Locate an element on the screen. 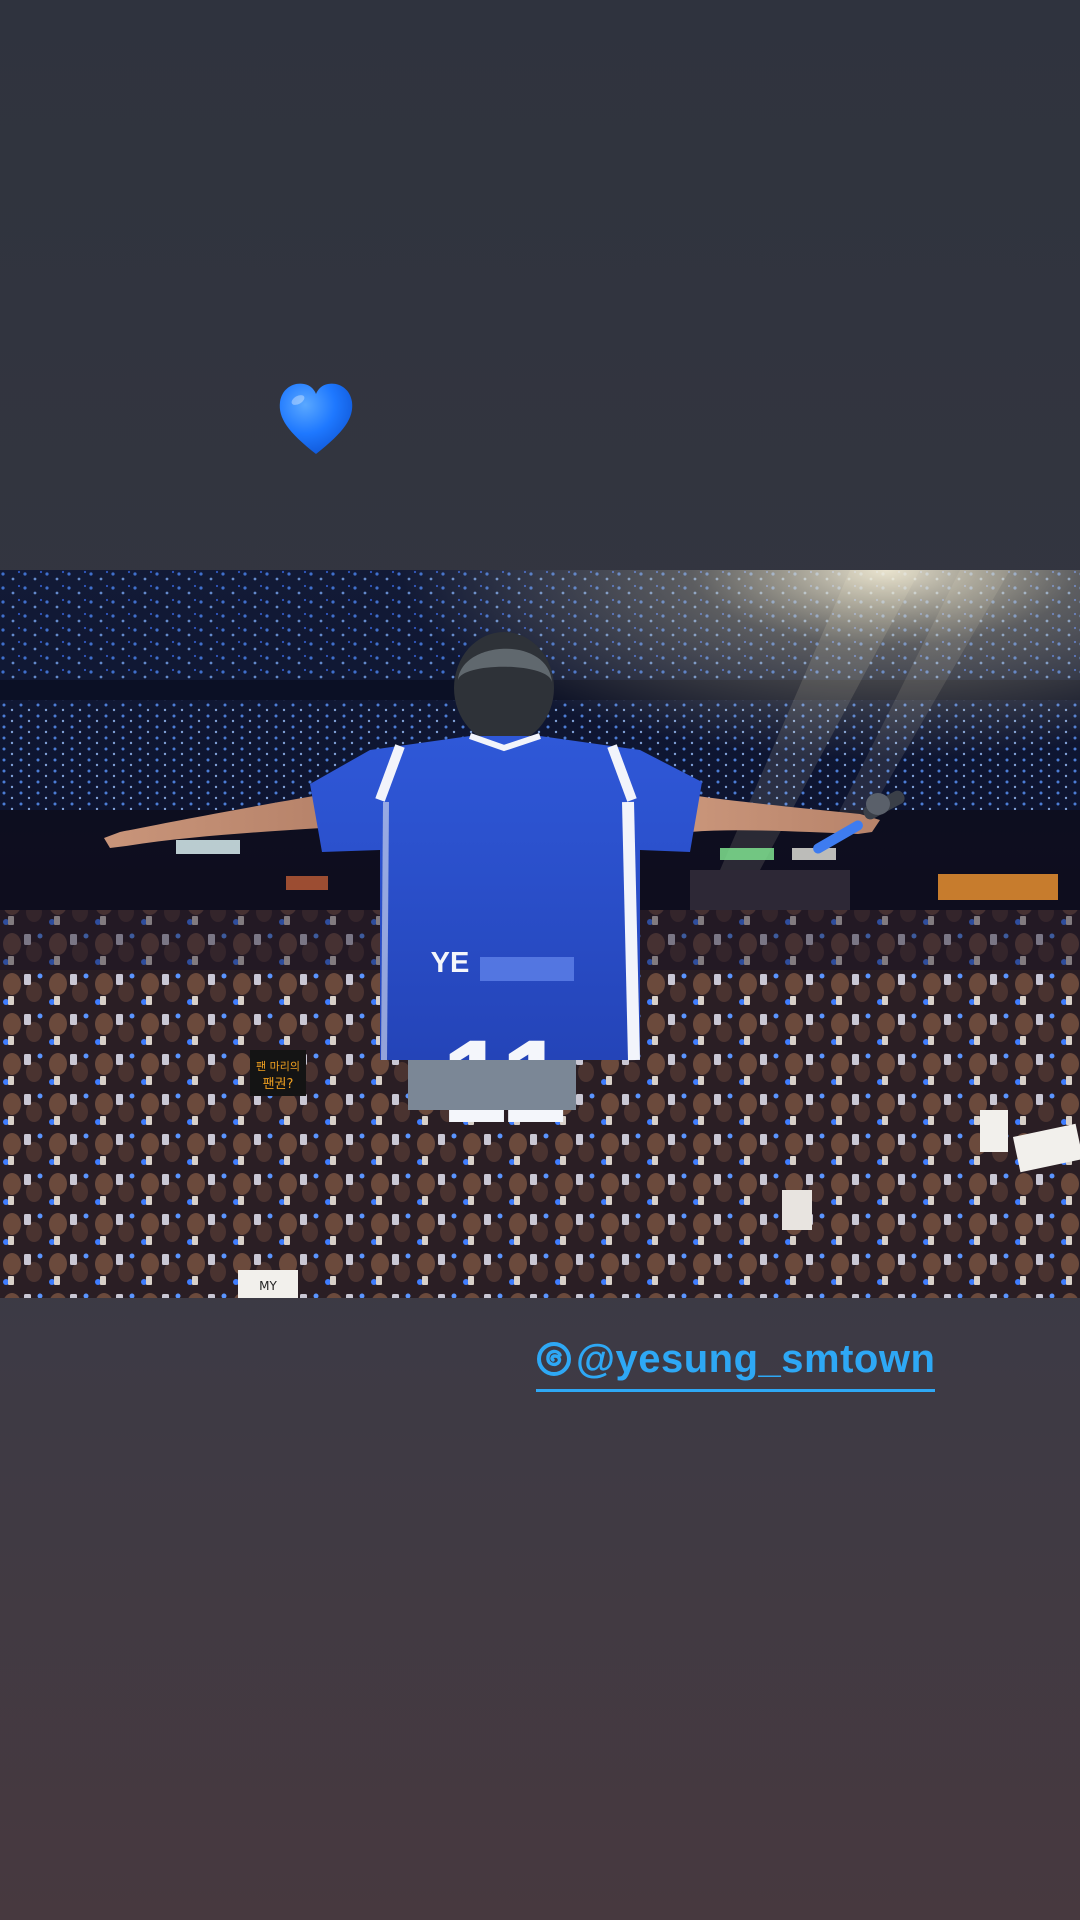 The height and width of the screenshot is (1920, 1080). fan-sign-text: MY is located at coordinates (268, 1286).